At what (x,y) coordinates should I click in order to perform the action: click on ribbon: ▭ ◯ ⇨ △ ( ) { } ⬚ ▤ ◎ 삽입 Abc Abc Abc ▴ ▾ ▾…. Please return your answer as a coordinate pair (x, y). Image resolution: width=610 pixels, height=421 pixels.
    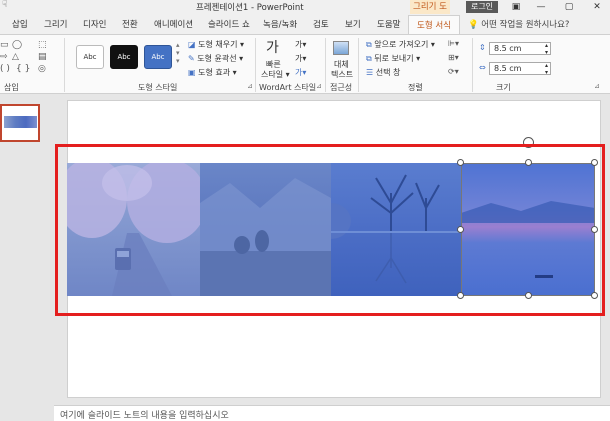
    Looking at the image, I should click on (305, 64).